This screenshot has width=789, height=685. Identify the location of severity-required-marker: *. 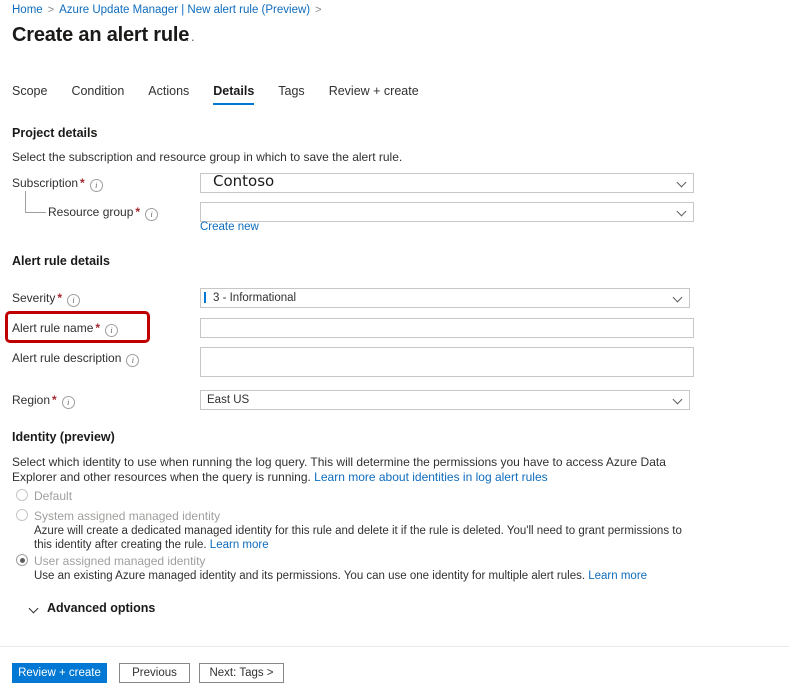
(60, 298).